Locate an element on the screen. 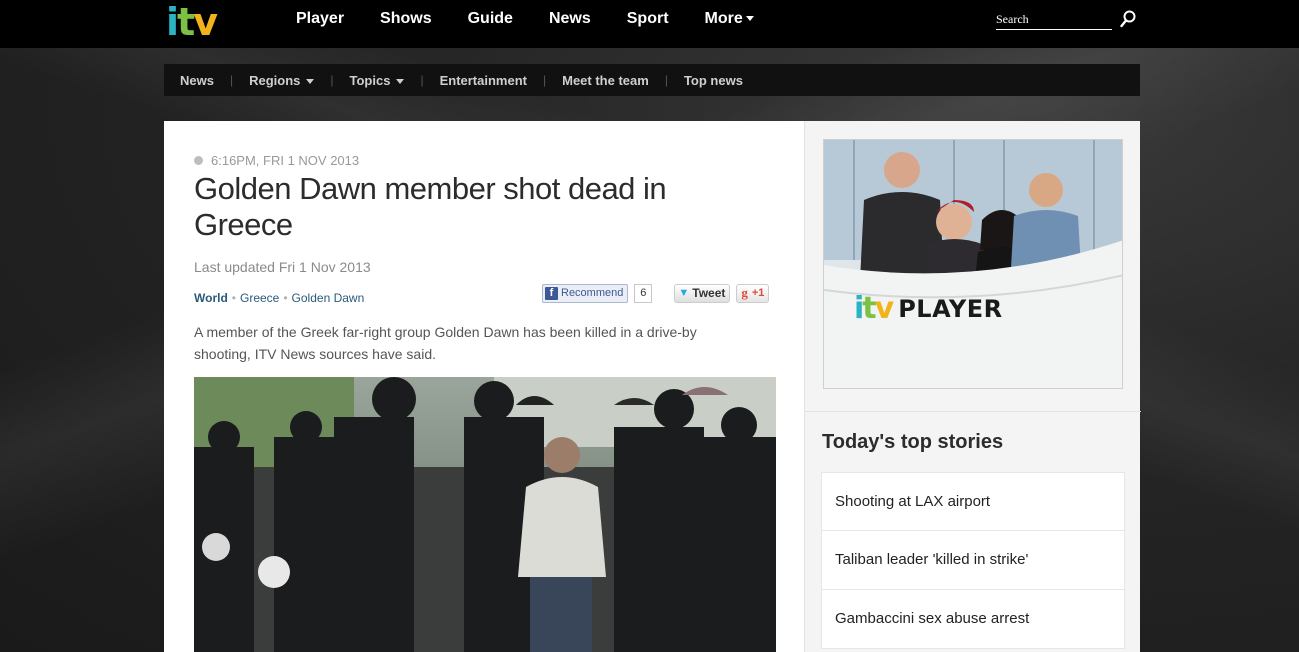 Image resolution: width=1299 pixels, height=652 pixels. article-headline: Golden Dawn member shot dead in Greece is located at coordinates (430, 206).